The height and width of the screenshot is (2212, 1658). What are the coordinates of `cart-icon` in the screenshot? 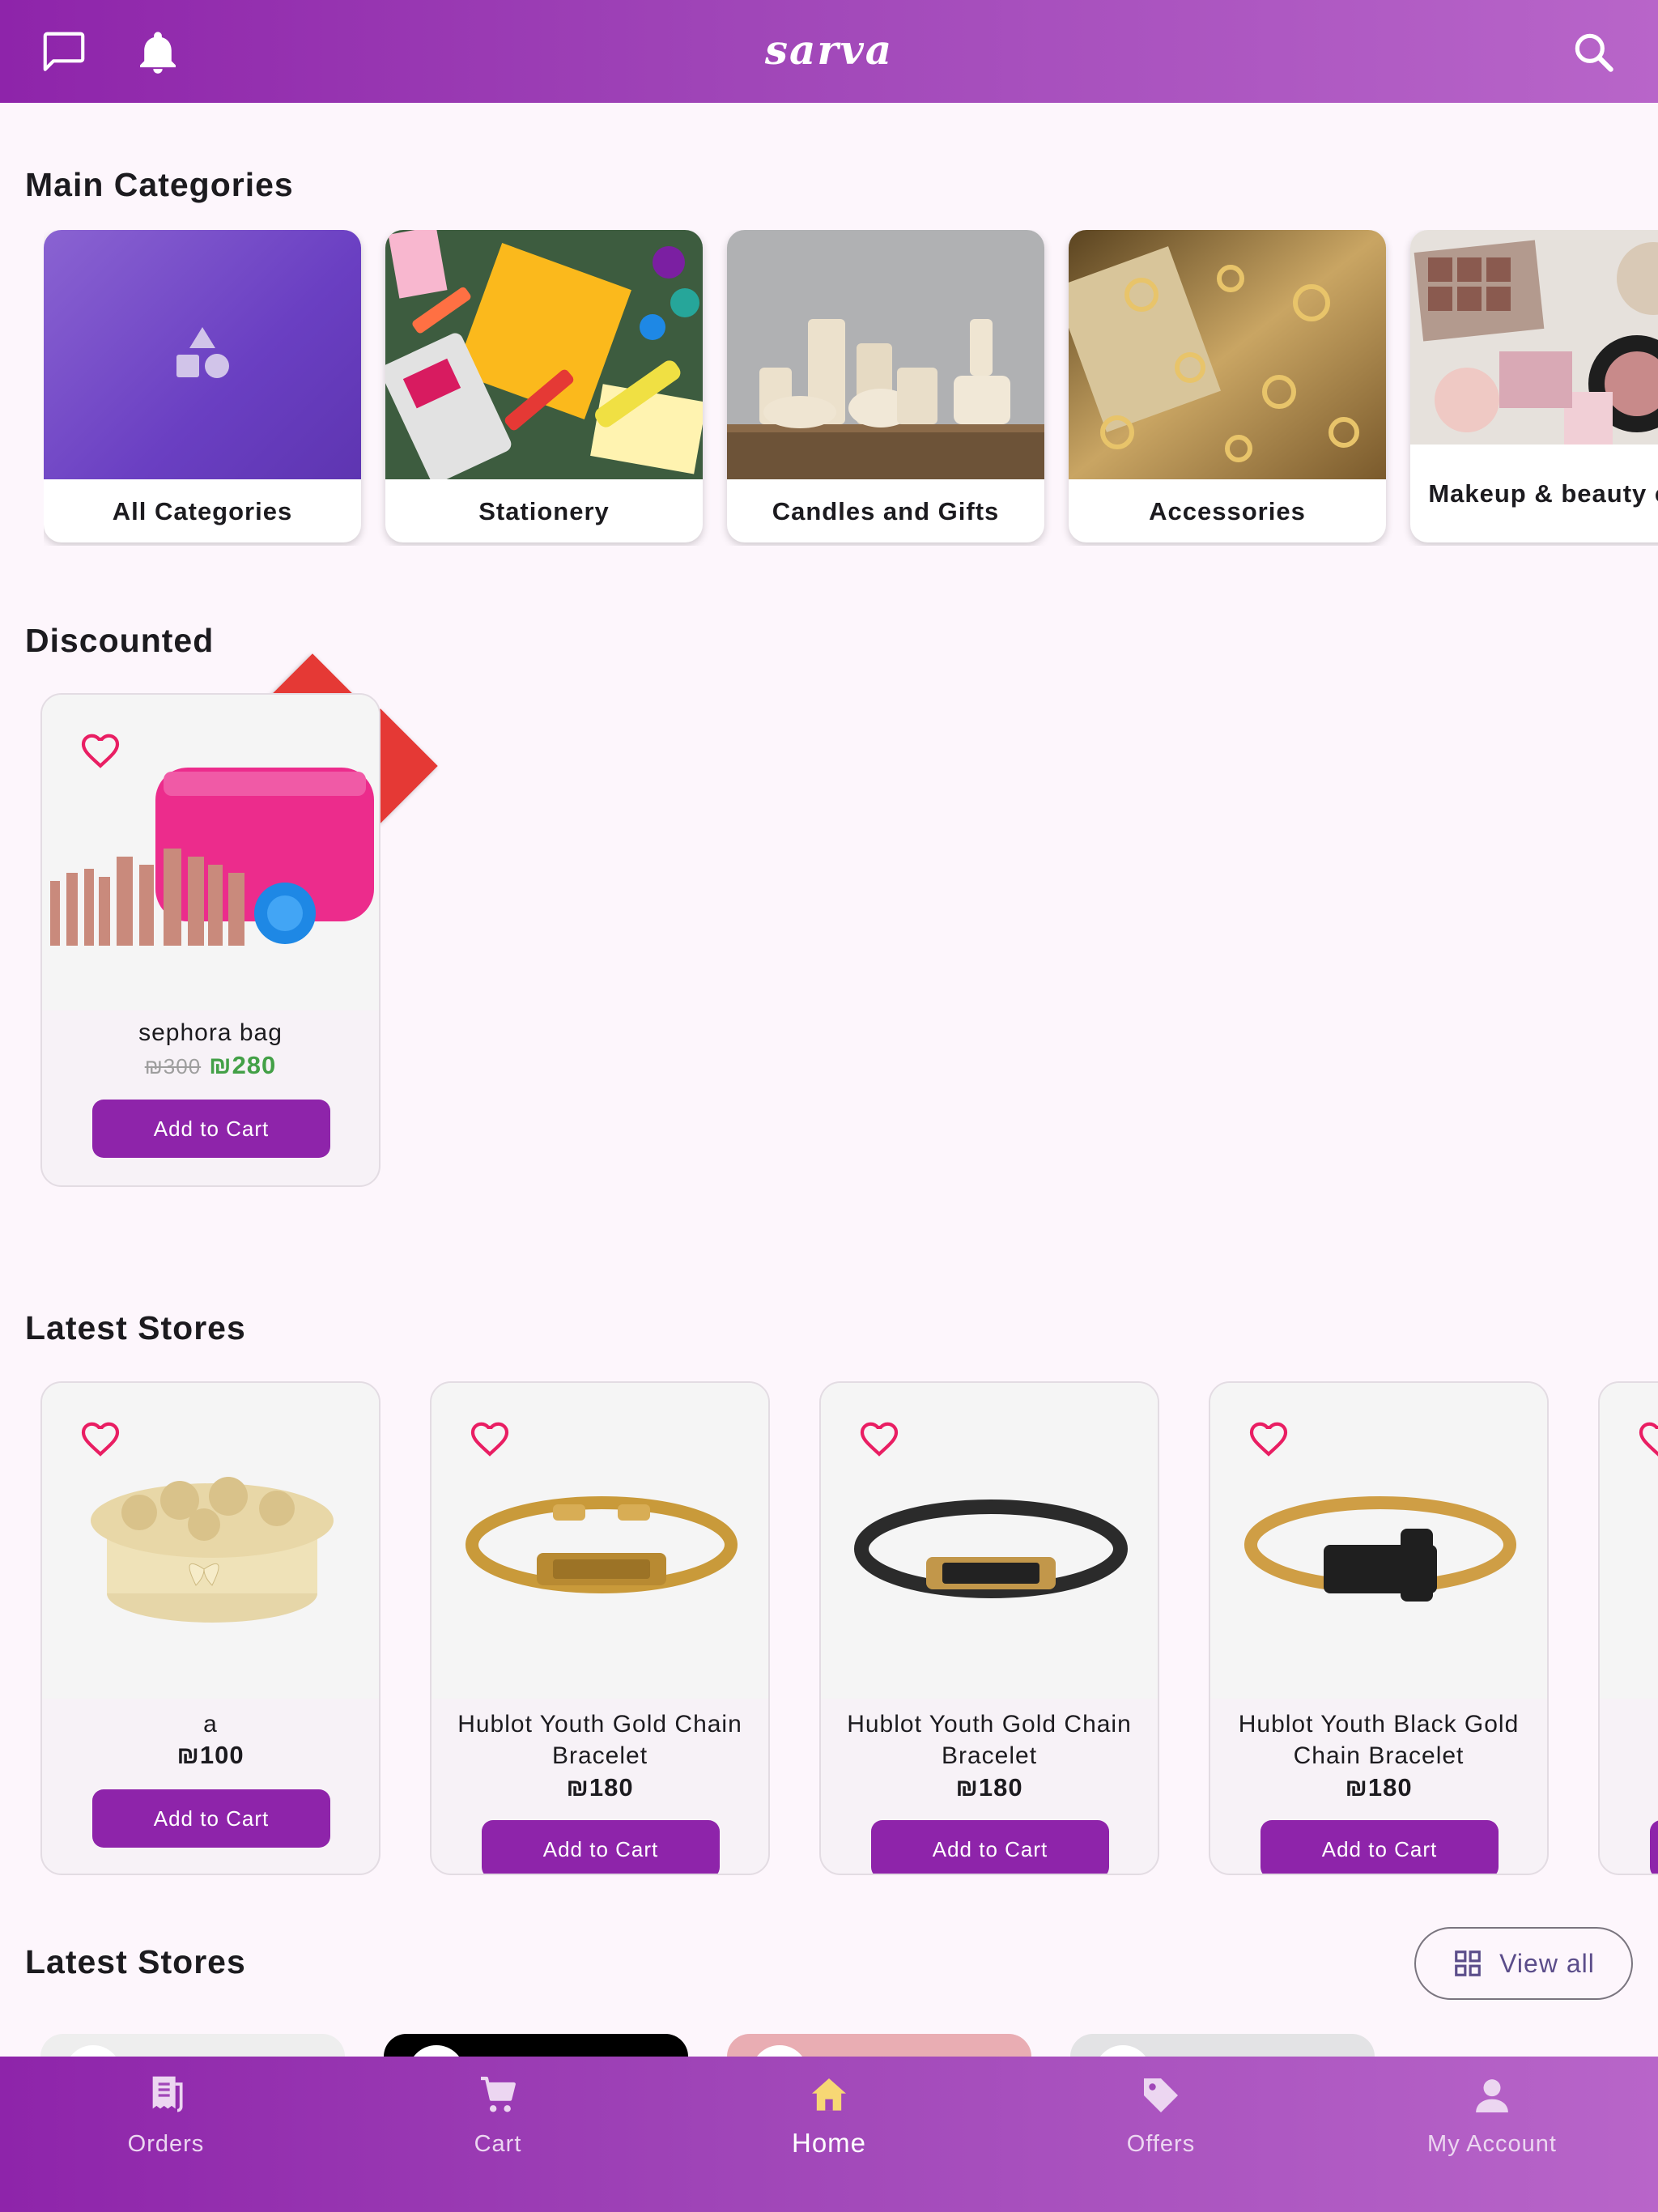 It's located at (498, 2094).